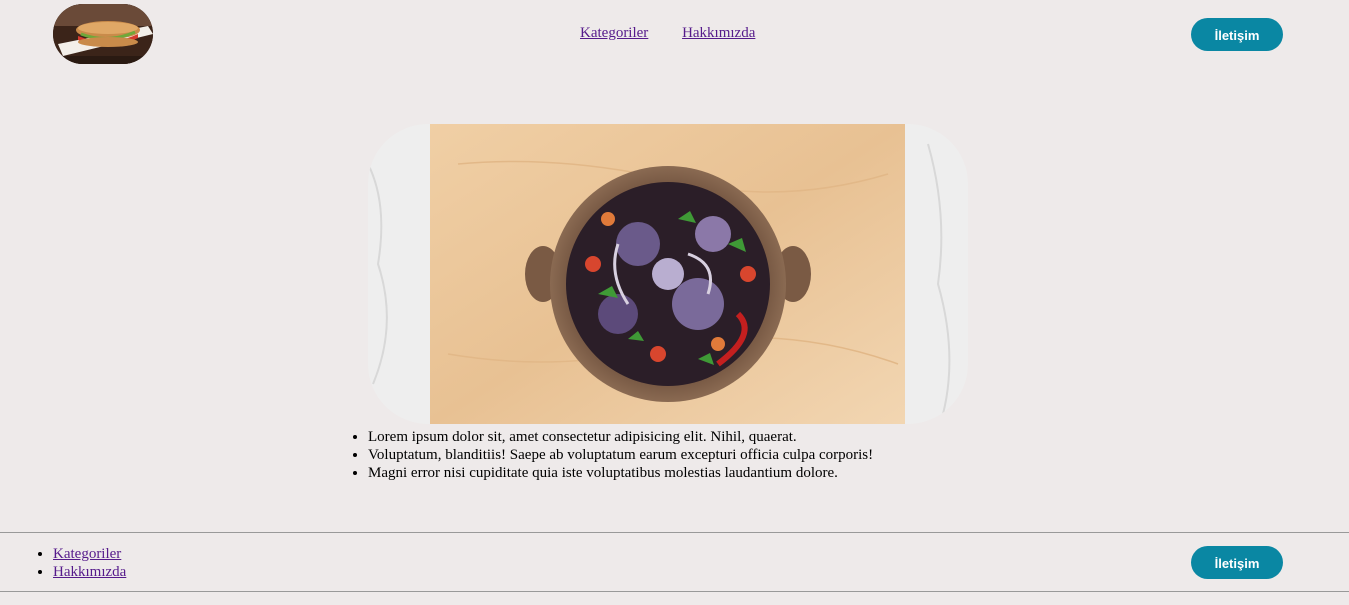  I want to click on footer-nav-item: Kategoriler, so click(89, 554).